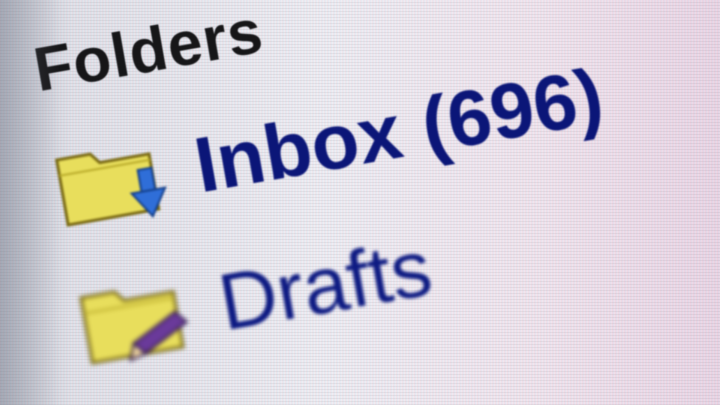  I want to click on folders-heading: Folders, so click(148, 52).